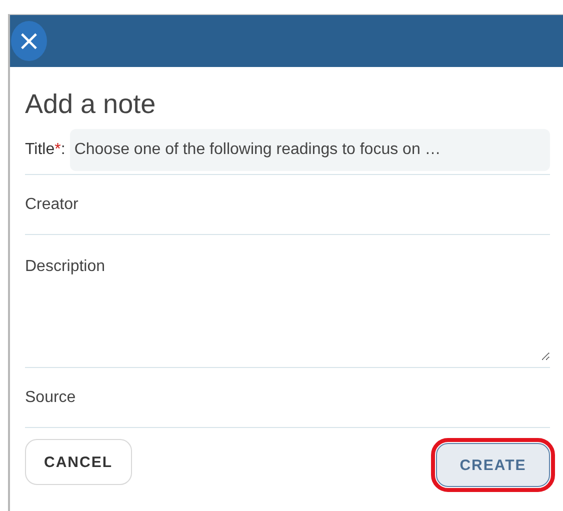 The image size is (563, 511). Describe the element at coordinates (29, 41) in the screenshot. I see `close-button: ×` at that location.